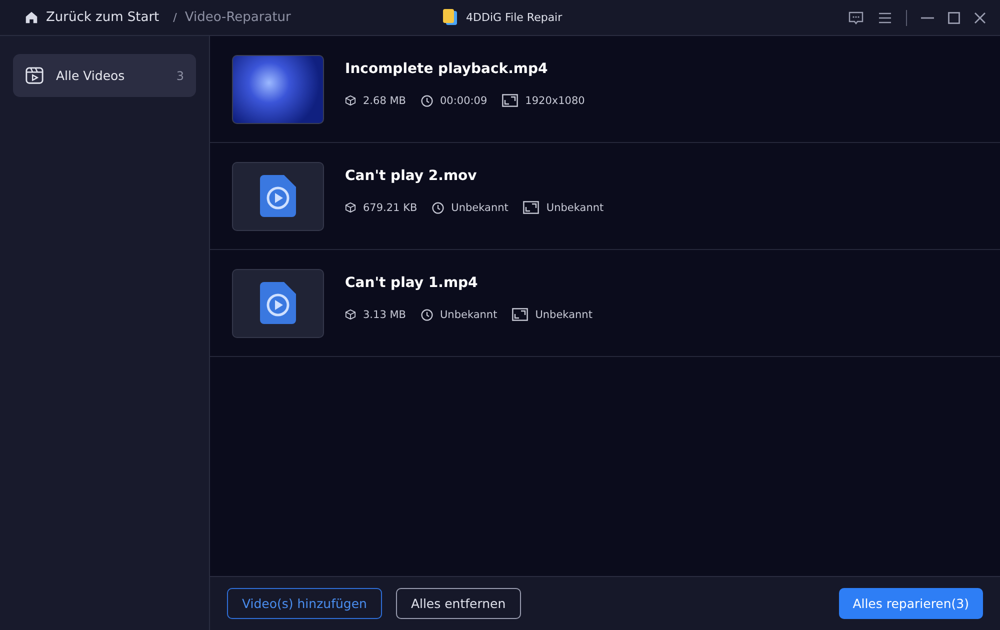 The height and width of the screenshot is (630, 1000). What do you see at coordinates (104, 75) in the screenshot?
I see `sidebar-item: Alle Videos 3` at bounding box center [104, 75].